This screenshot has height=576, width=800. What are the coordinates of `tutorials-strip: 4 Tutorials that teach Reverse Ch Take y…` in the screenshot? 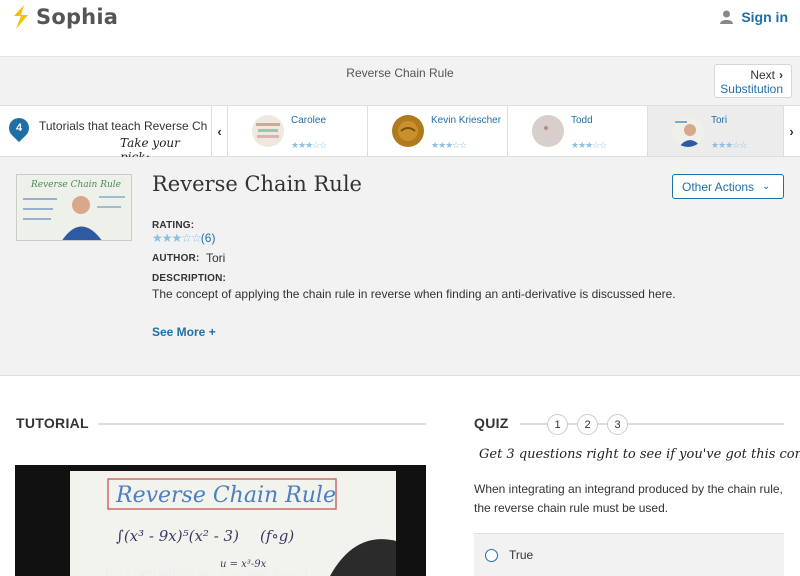 It's located at (400, 134).